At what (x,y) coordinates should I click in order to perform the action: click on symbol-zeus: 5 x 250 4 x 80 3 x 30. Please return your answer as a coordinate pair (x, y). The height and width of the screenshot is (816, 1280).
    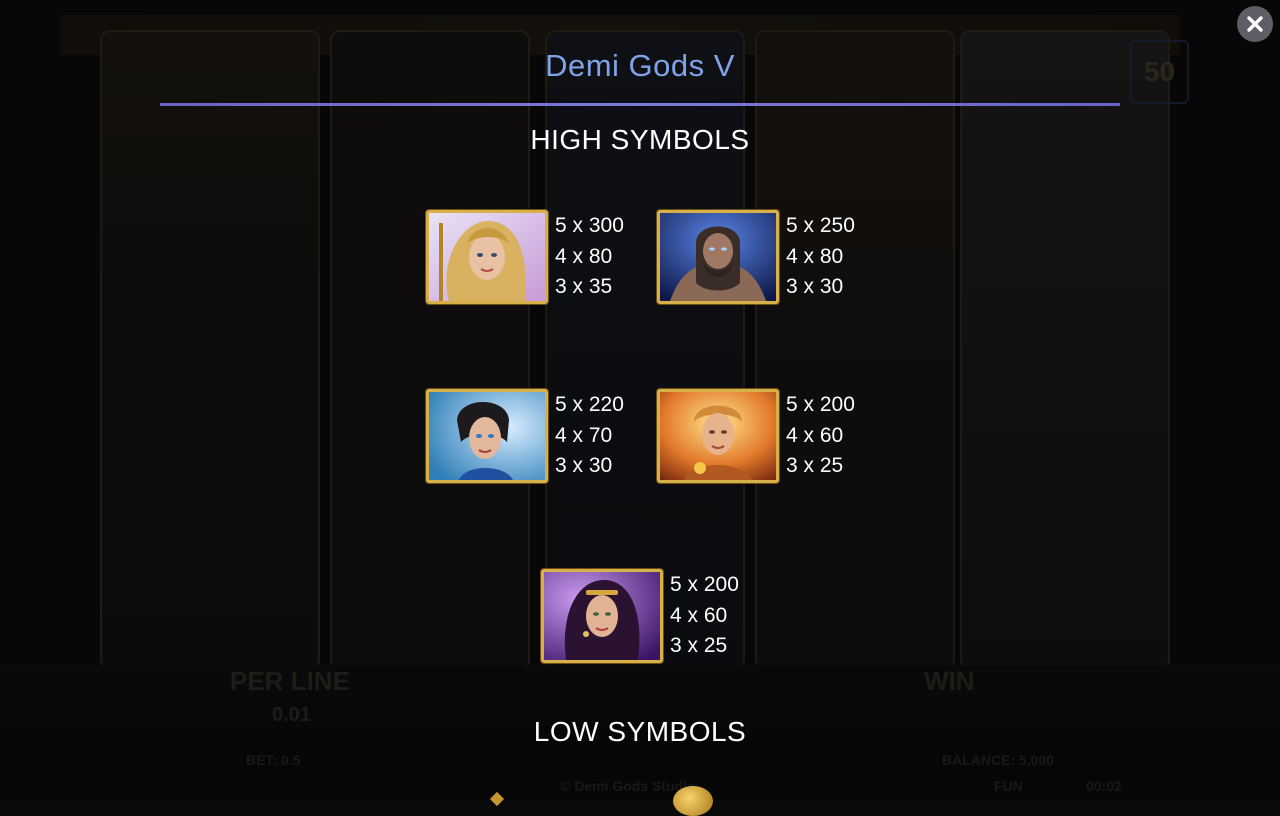
    Looking at the image, I should click on (756, 257).